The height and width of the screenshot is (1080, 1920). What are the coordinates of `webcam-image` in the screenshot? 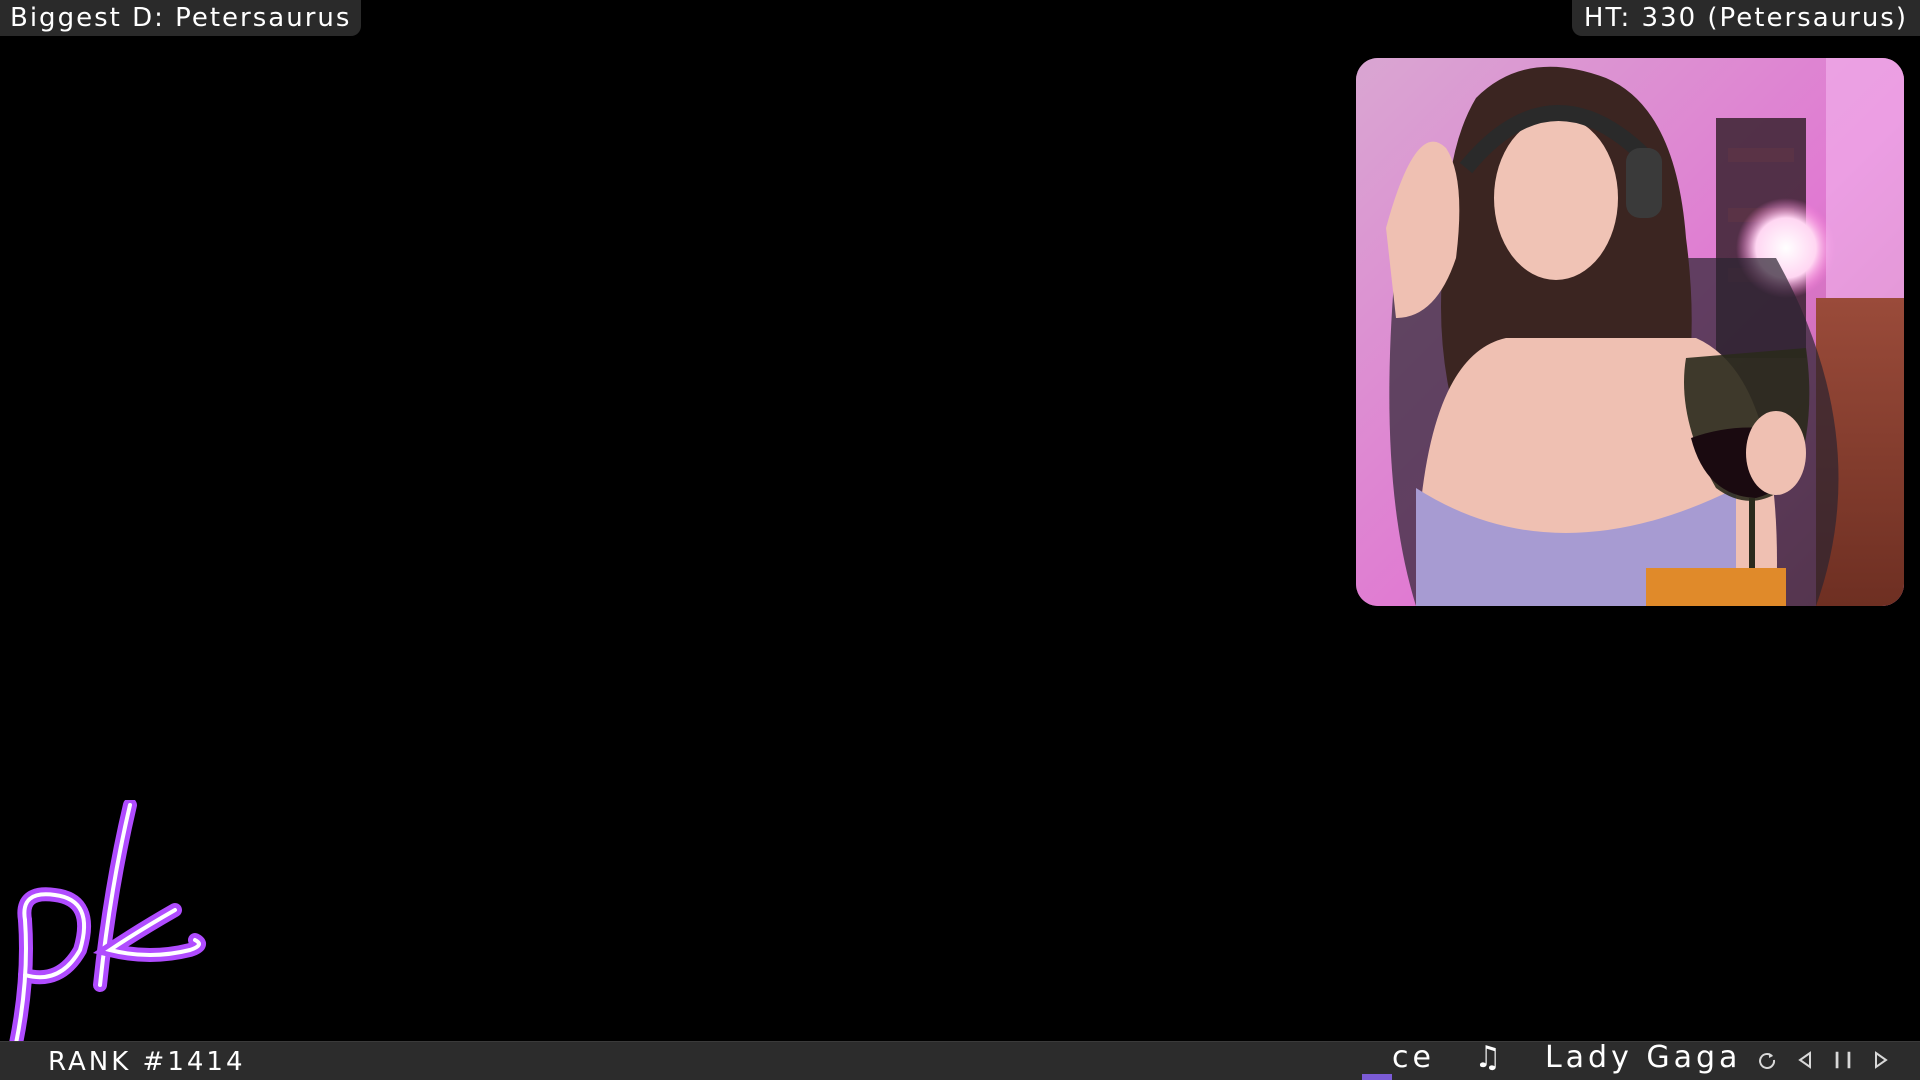 It's located at (1630, 332).